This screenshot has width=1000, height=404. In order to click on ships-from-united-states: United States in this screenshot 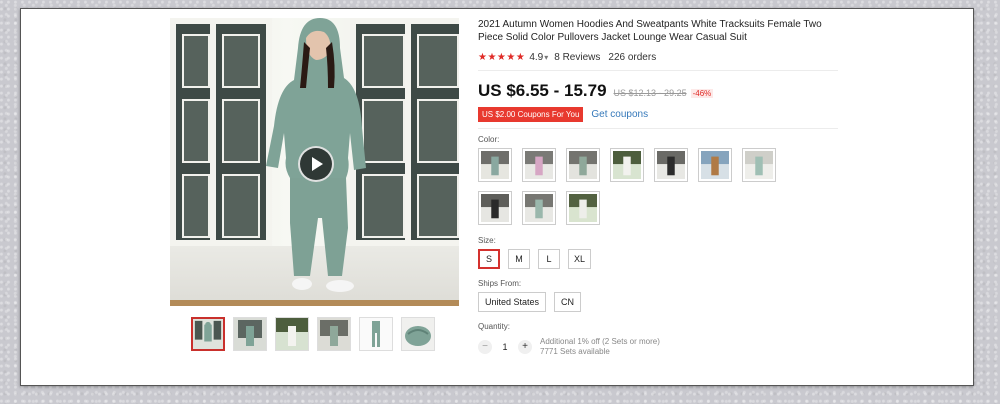, I will do `click(512, 302)`.